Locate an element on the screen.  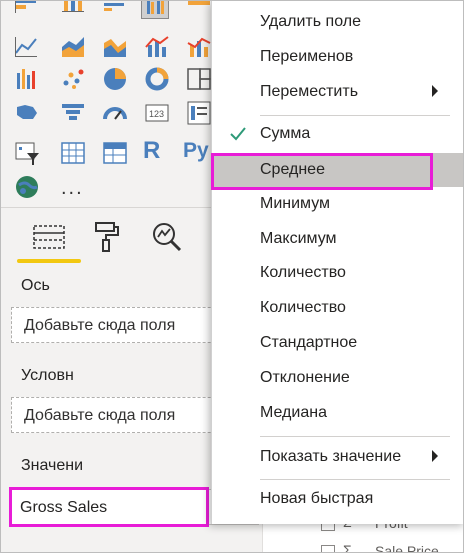
field-pill-highlight is located at coordinates (109, 507).